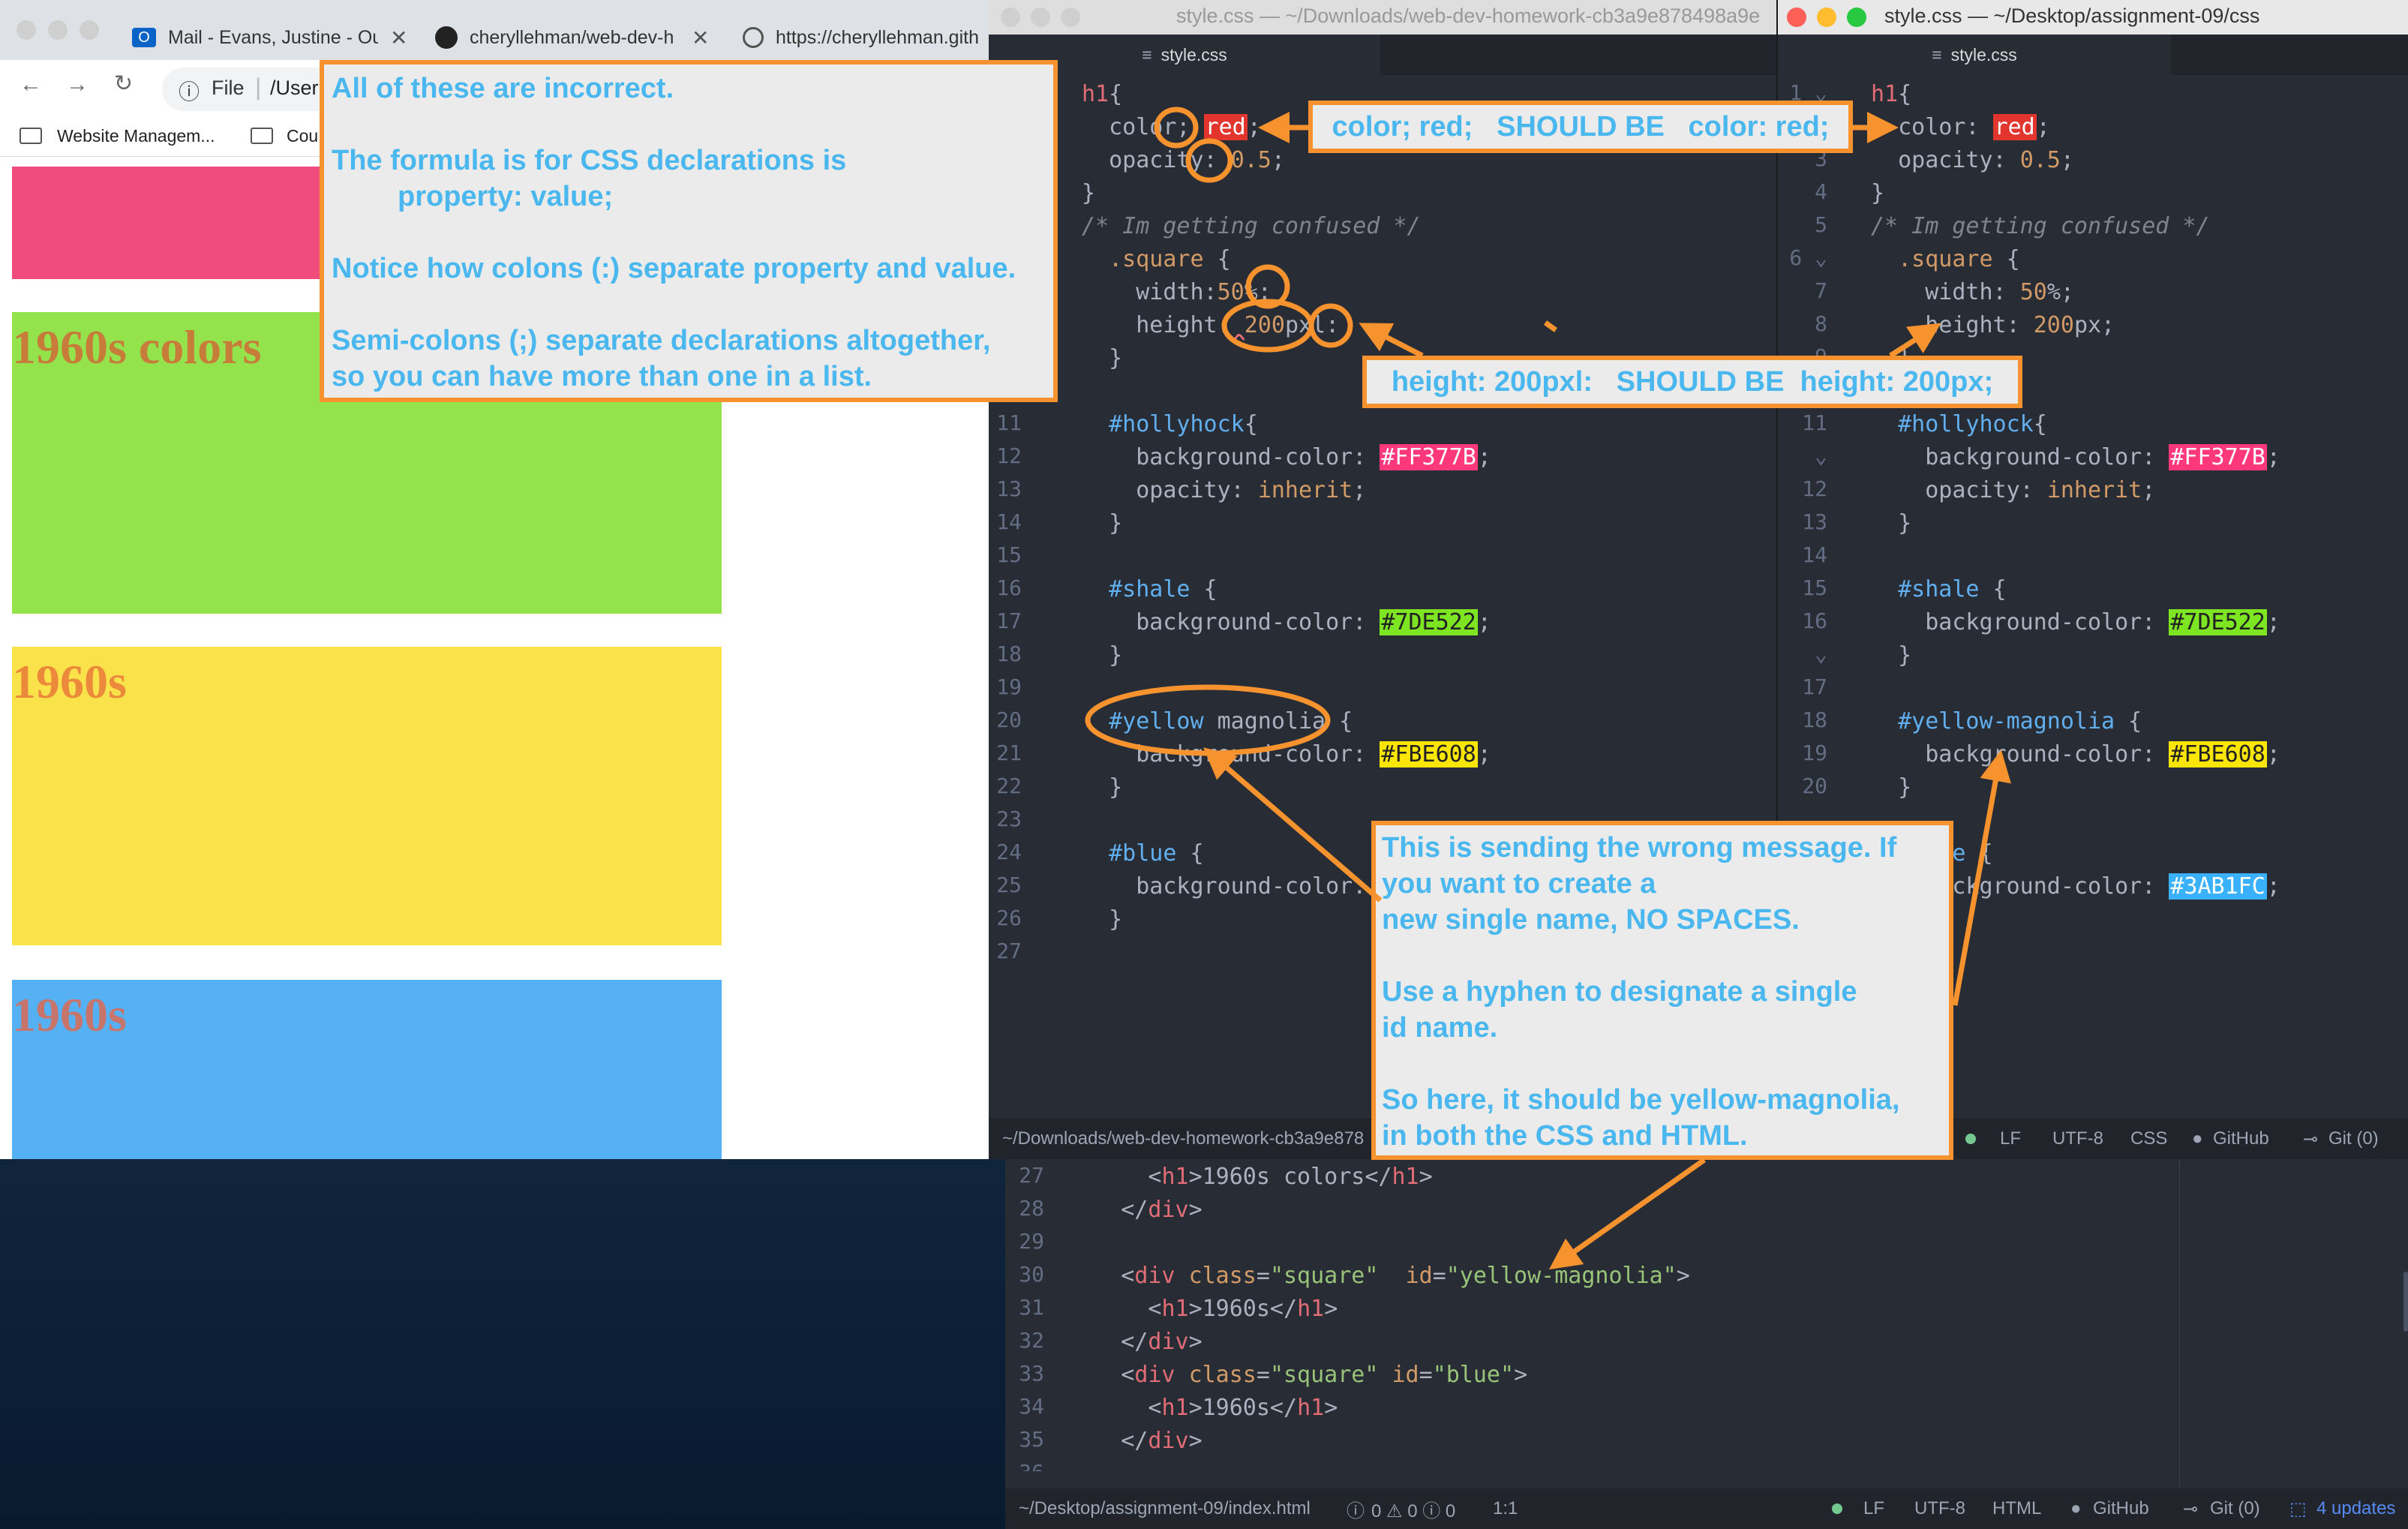  What do you see at coordinates (1330, 325) in the screenshot?
I see `circle-height-colon` at bounding box center [1330, 325].